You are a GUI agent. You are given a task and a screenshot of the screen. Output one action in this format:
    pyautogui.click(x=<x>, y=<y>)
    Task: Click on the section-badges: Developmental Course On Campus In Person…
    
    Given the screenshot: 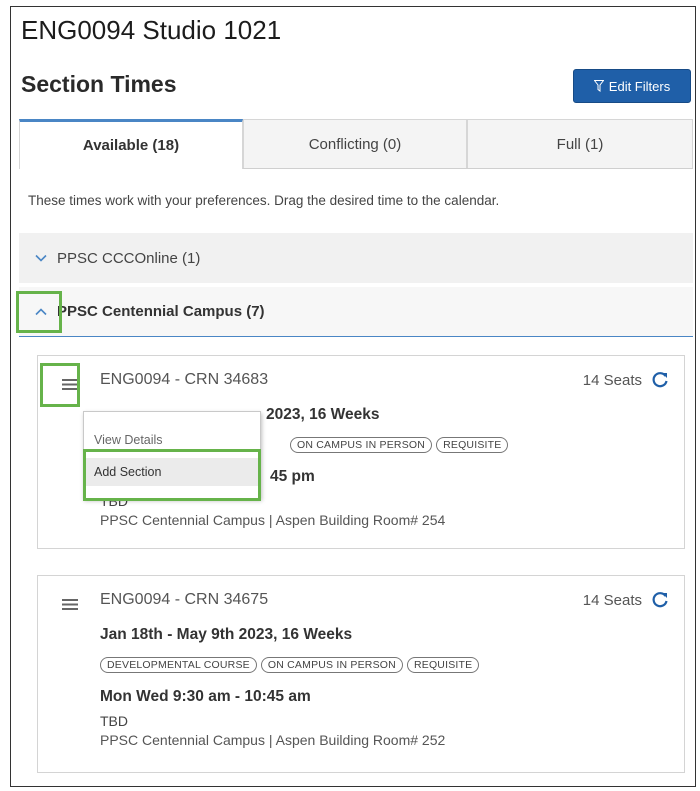 What is the action you would take?
    pyautogui.click(x=290, y=665)
    